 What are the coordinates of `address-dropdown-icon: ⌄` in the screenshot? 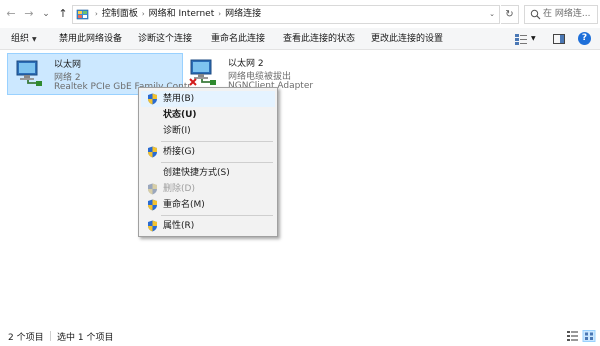 It's located at (492, 14).